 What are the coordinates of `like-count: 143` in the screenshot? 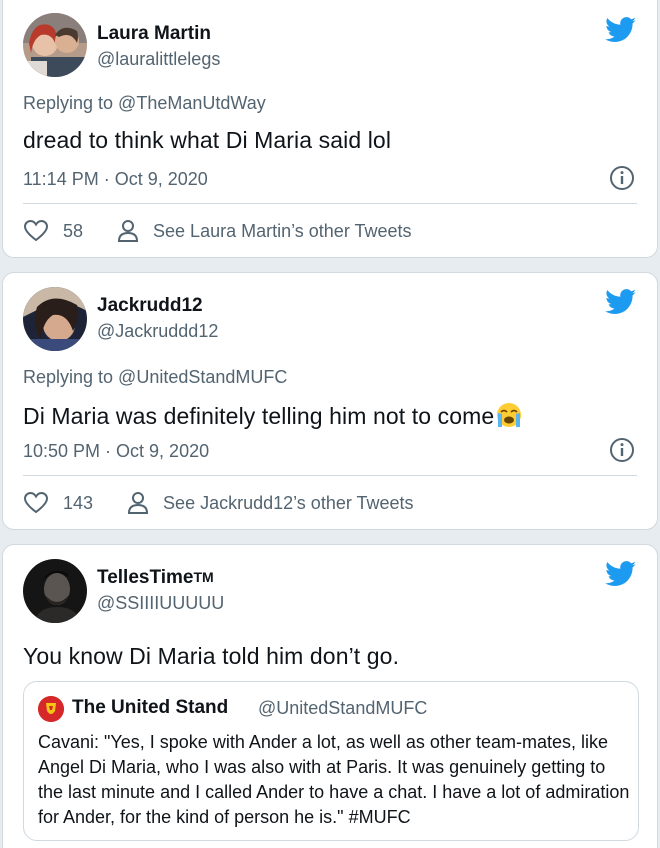 It's located at (78, 503).